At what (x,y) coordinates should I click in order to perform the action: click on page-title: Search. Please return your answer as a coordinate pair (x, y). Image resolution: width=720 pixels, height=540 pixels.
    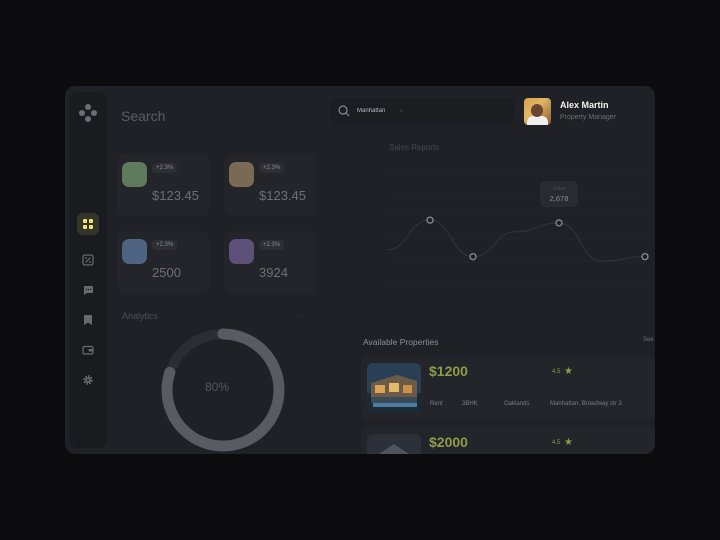
    Looking at the image, I should click on (143, 116).